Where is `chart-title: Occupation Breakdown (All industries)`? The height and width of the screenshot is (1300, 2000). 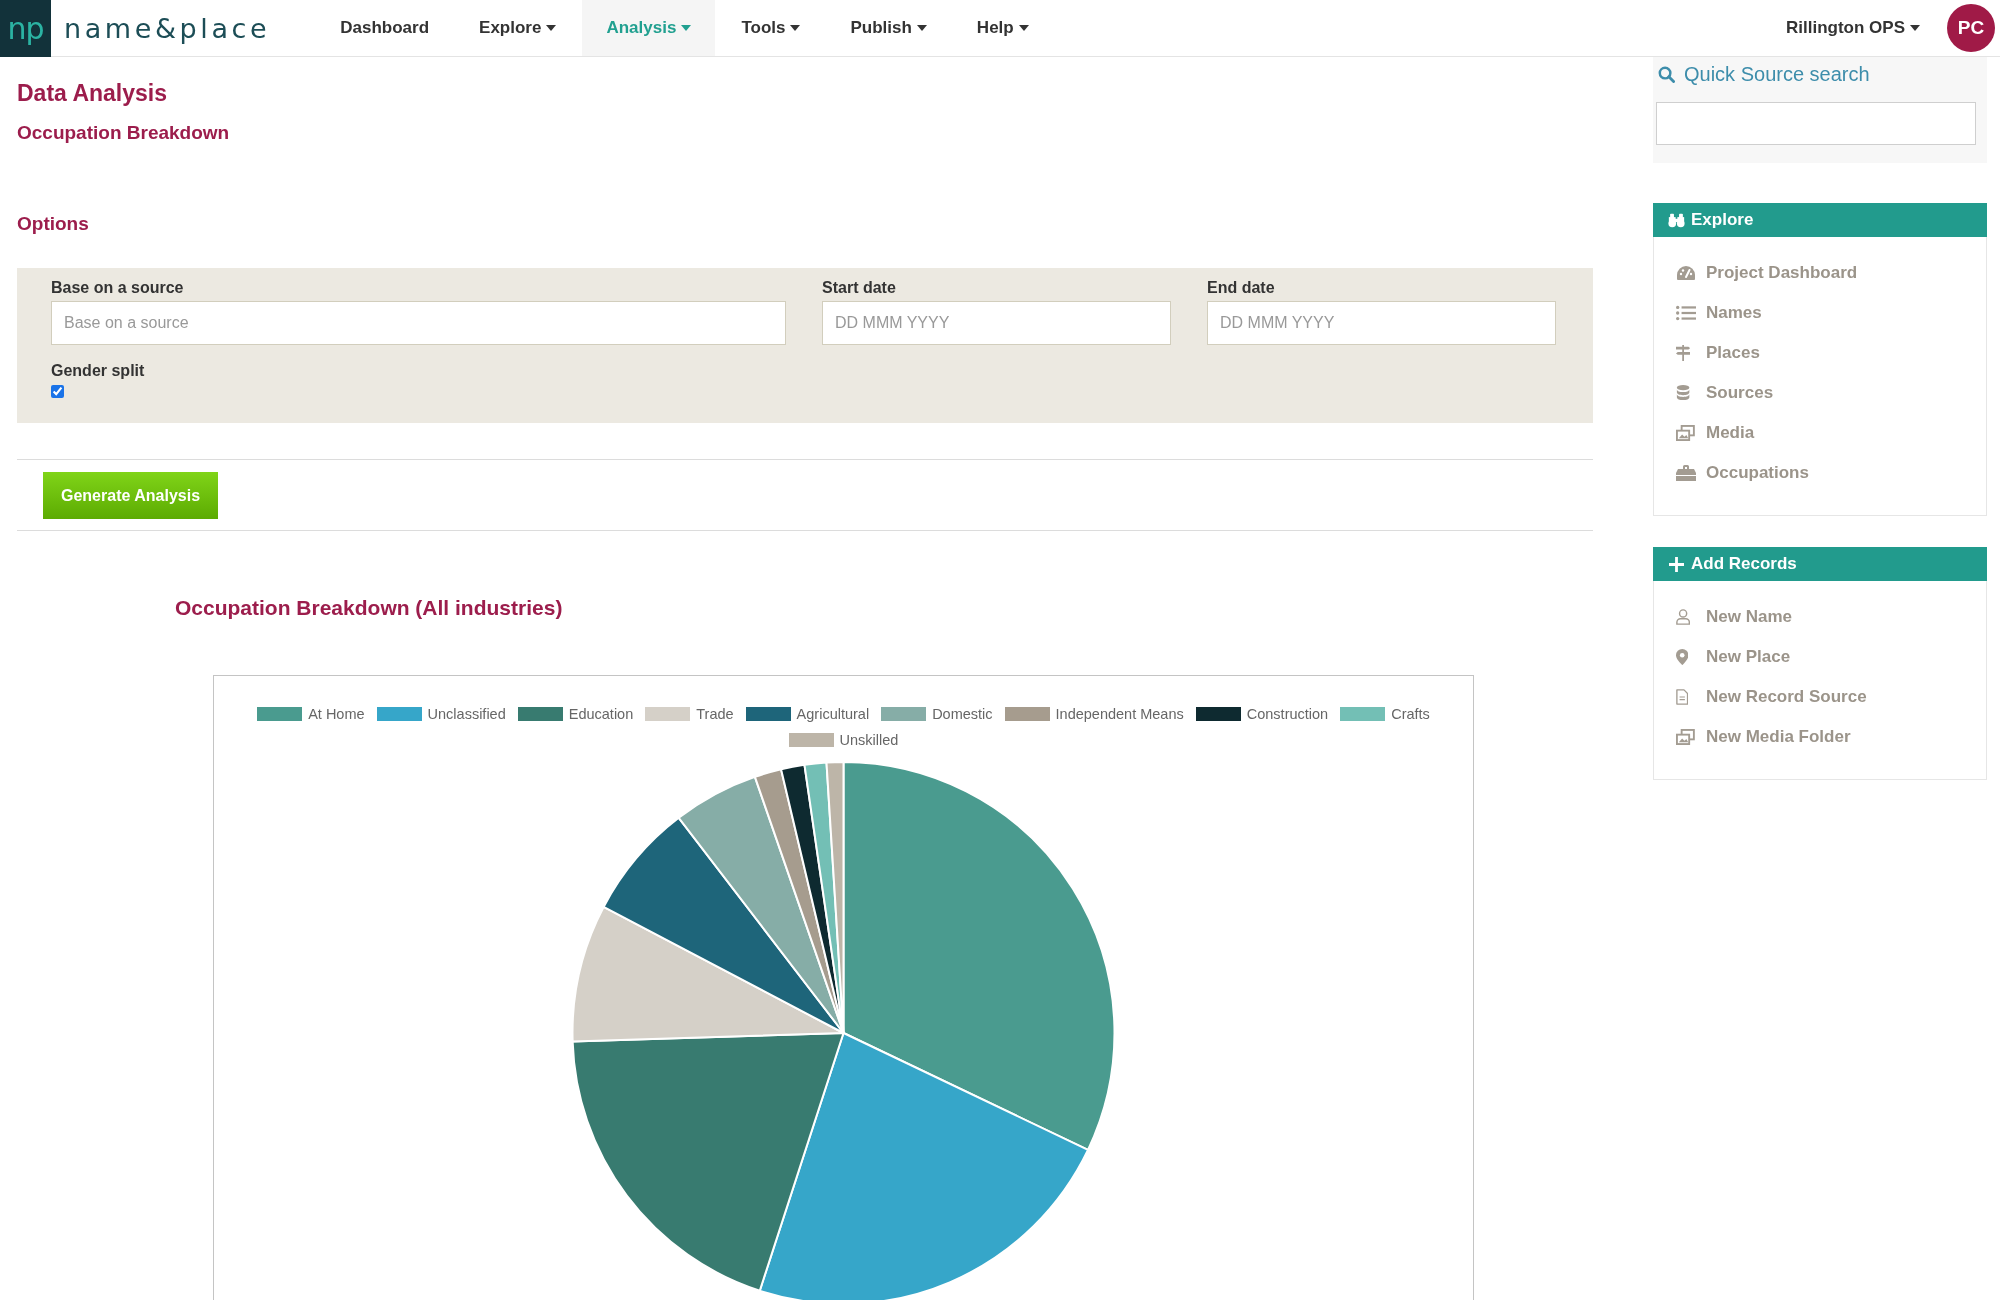 chart-title: Occupation Breakdown (All industries) is located at coordinates (369, 608).